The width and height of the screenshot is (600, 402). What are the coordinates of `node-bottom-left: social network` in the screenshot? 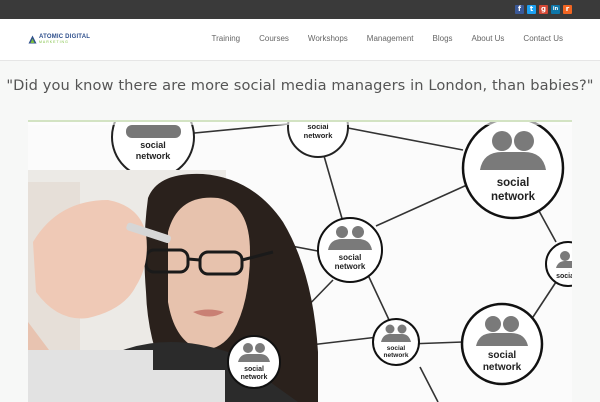 It's located at (254, 362).